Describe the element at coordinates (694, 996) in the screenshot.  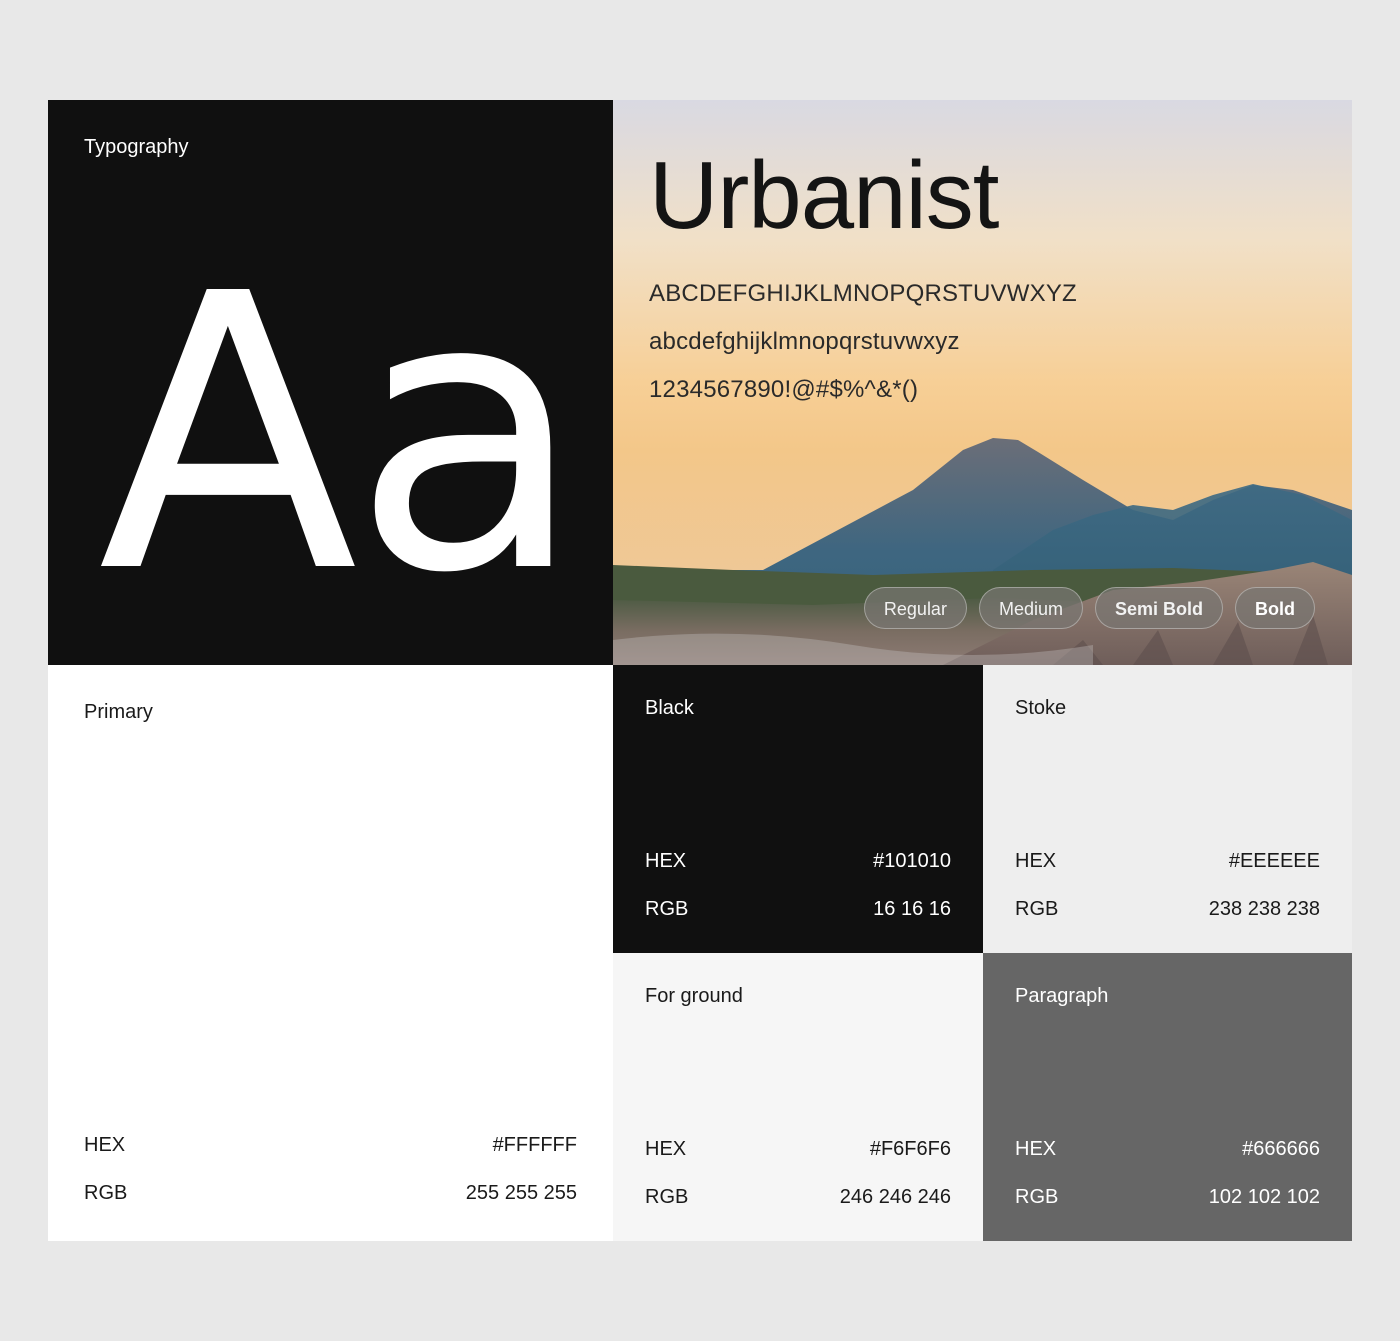
I see `swatch-name: For ground` at that location.